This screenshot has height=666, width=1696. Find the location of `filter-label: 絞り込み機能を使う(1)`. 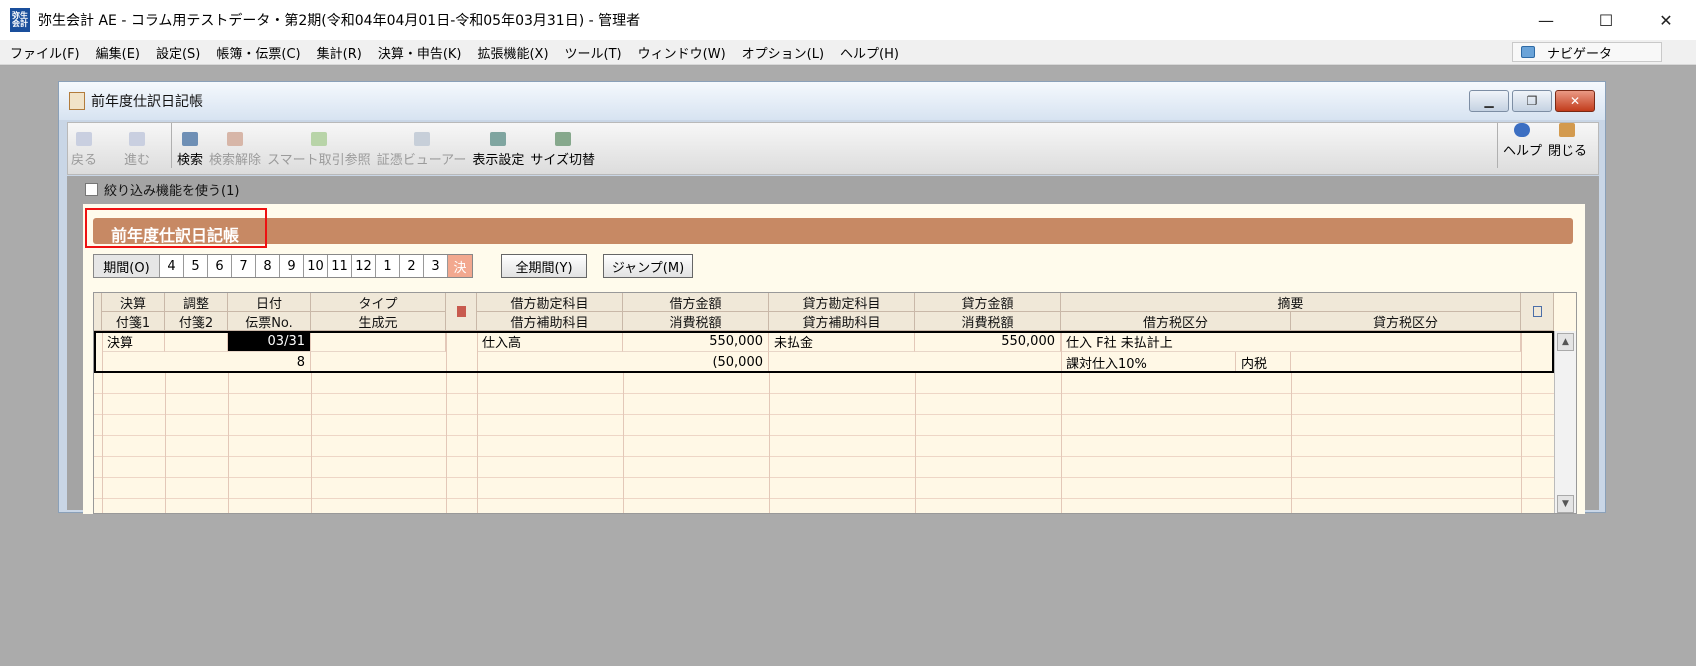

filter-label: 絞り込み機能を使う(1) is located at coordinates (172, 191).